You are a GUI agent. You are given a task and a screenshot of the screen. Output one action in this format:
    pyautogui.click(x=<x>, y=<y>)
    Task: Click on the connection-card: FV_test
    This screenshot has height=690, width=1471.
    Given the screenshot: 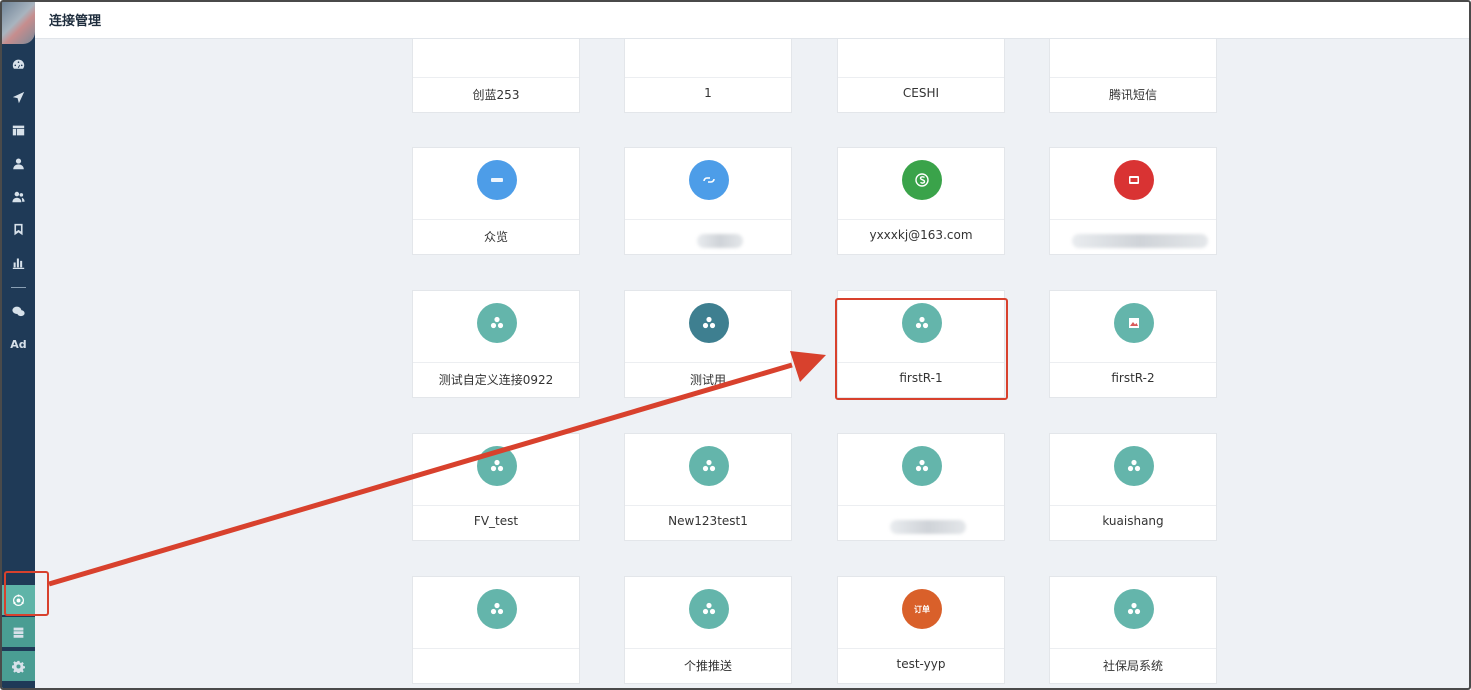 What is the action you would take?
    pyautogui.click(x=496, y=487)
    